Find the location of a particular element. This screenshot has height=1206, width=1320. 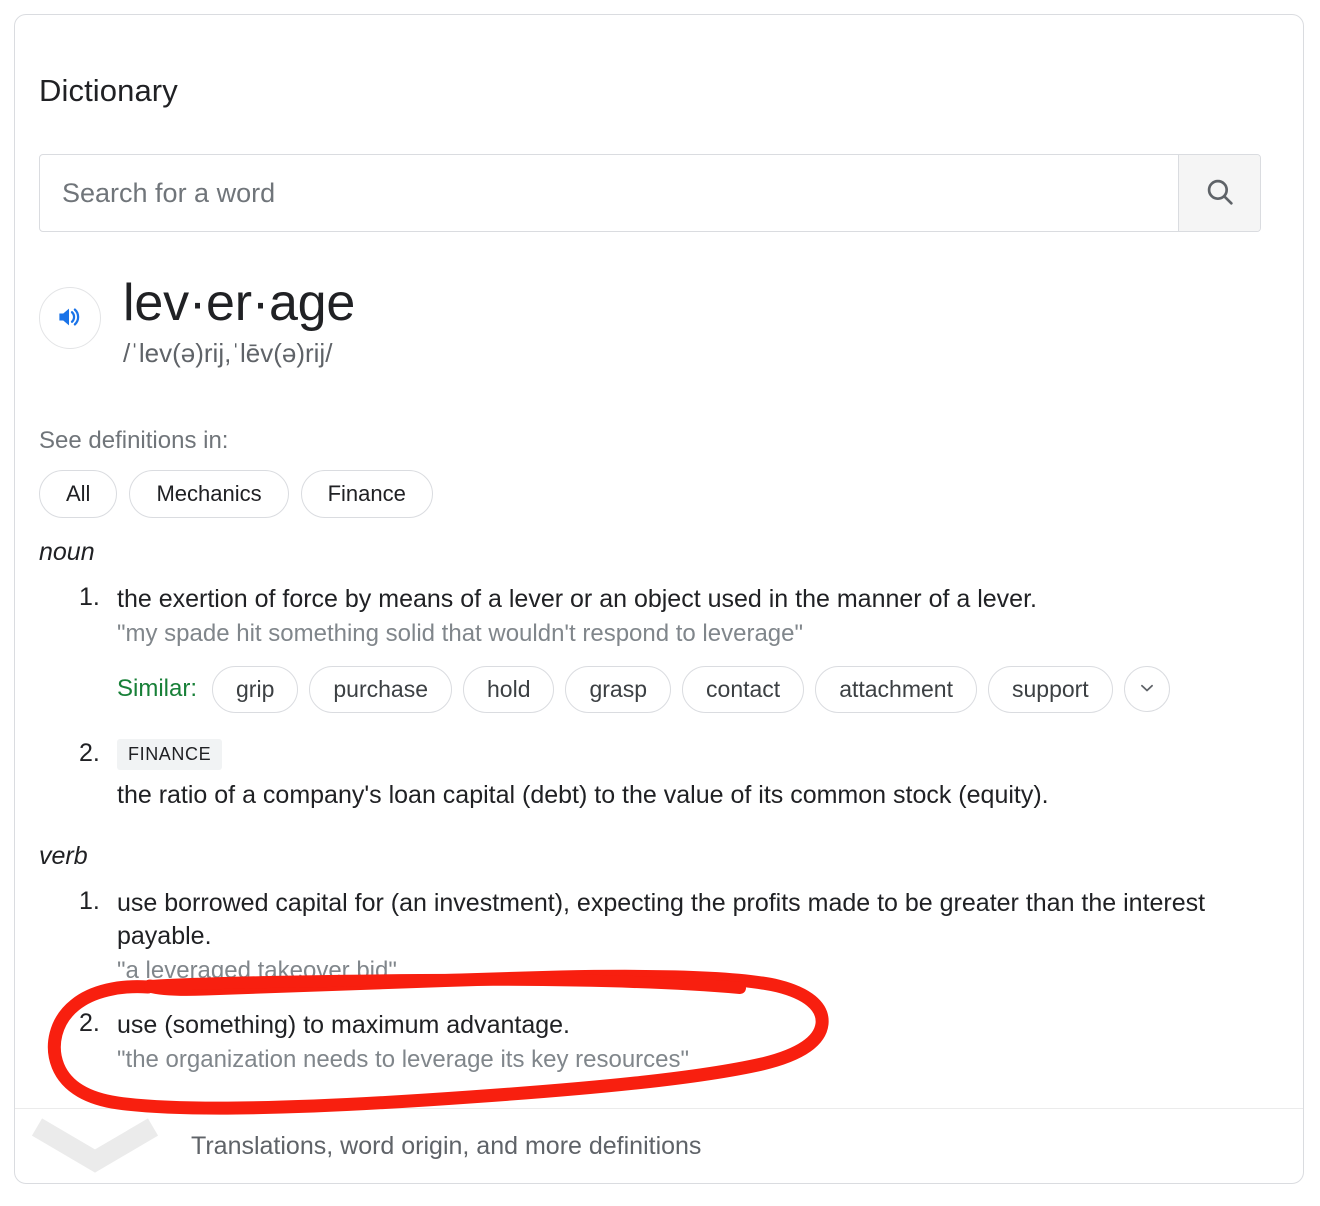

search-button is located at coordinates (1219, 193).